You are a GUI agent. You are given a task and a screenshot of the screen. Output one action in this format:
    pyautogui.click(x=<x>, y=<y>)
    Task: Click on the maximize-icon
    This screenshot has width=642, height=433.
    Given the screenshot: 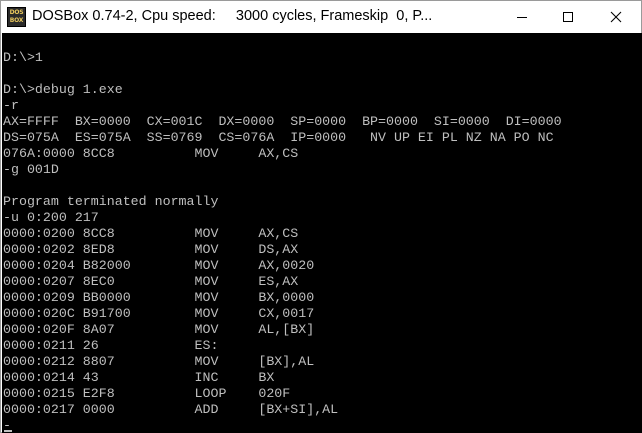 What is the action you would take?
    pyautogui.click(x=568, y=16)
    